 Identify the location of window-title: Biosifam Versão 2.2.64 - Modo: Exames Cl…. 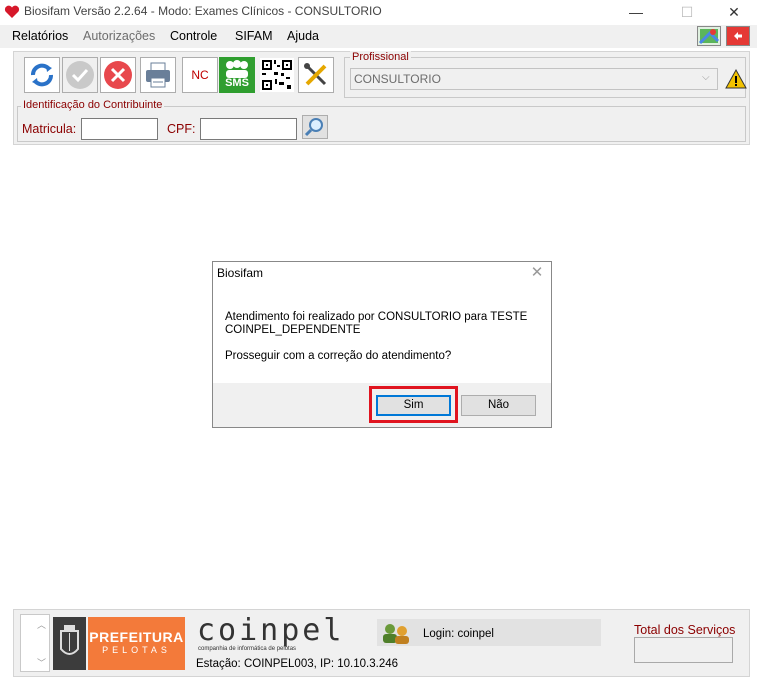
(203, 11).